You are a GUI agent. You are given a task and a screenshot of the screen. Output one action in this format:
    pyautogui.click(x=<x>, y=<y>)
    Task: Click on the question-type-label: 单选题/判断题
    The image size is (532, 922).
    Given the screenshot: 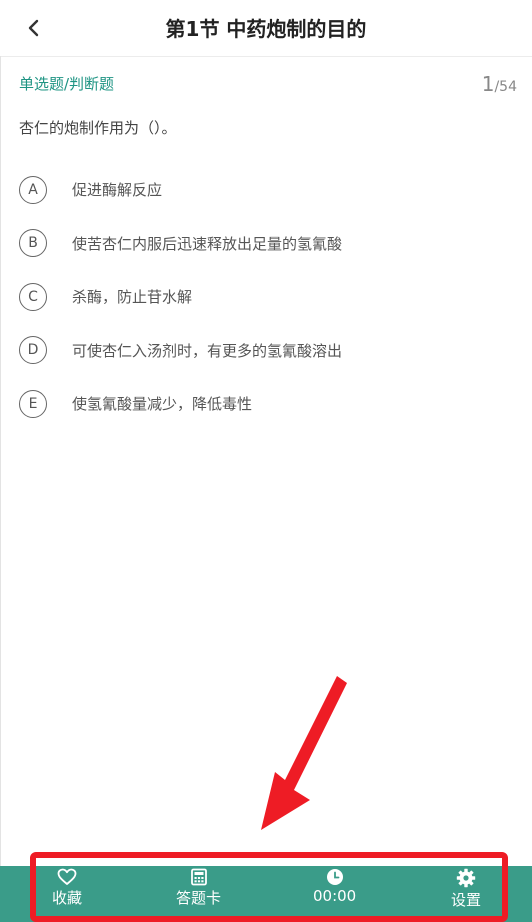 What is the action you would take?
    pyautogui.click(x=67, y=84)
    